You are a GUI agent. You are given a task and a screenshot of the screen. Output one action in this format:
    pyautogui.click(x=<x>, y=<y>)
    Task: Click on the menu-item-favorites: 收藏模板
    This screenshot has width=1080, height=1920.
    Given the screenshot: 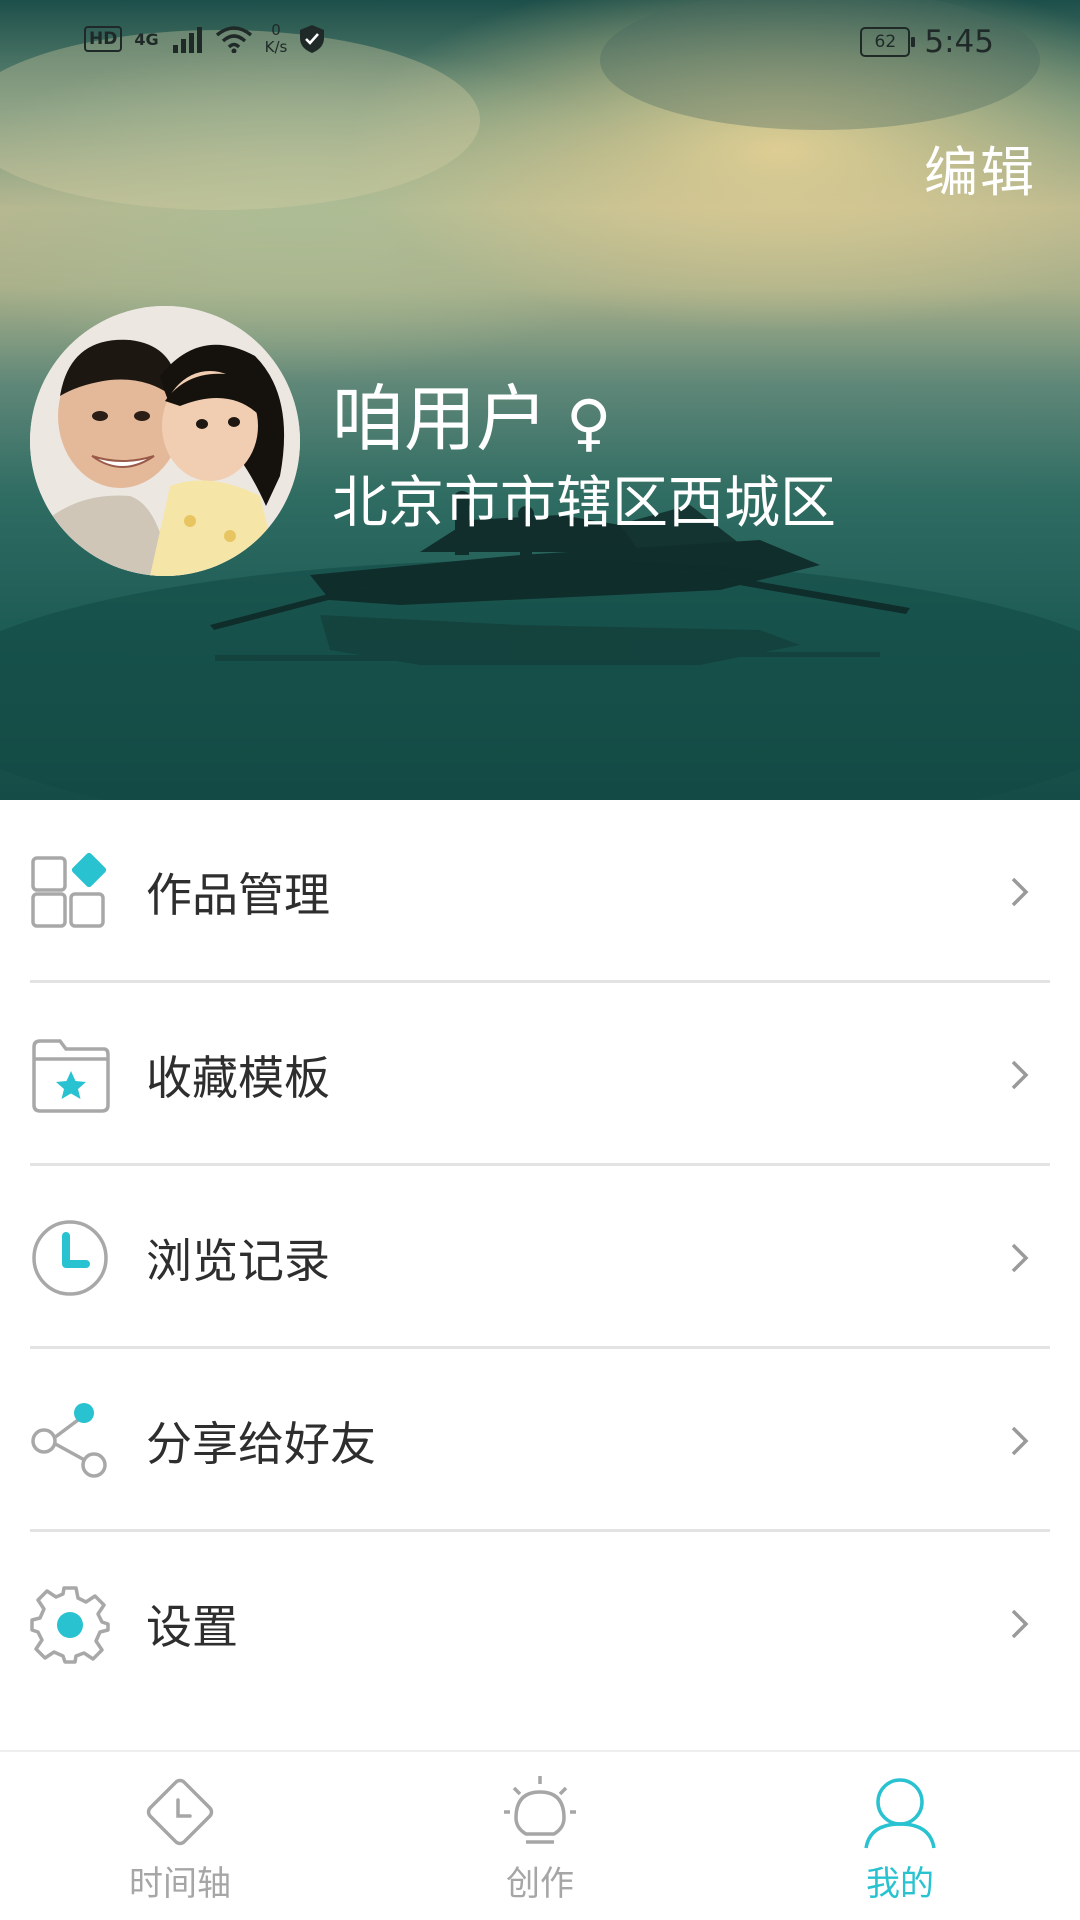 What is the action you would take?
    pyautogui.click(x=540, y=1074)
    